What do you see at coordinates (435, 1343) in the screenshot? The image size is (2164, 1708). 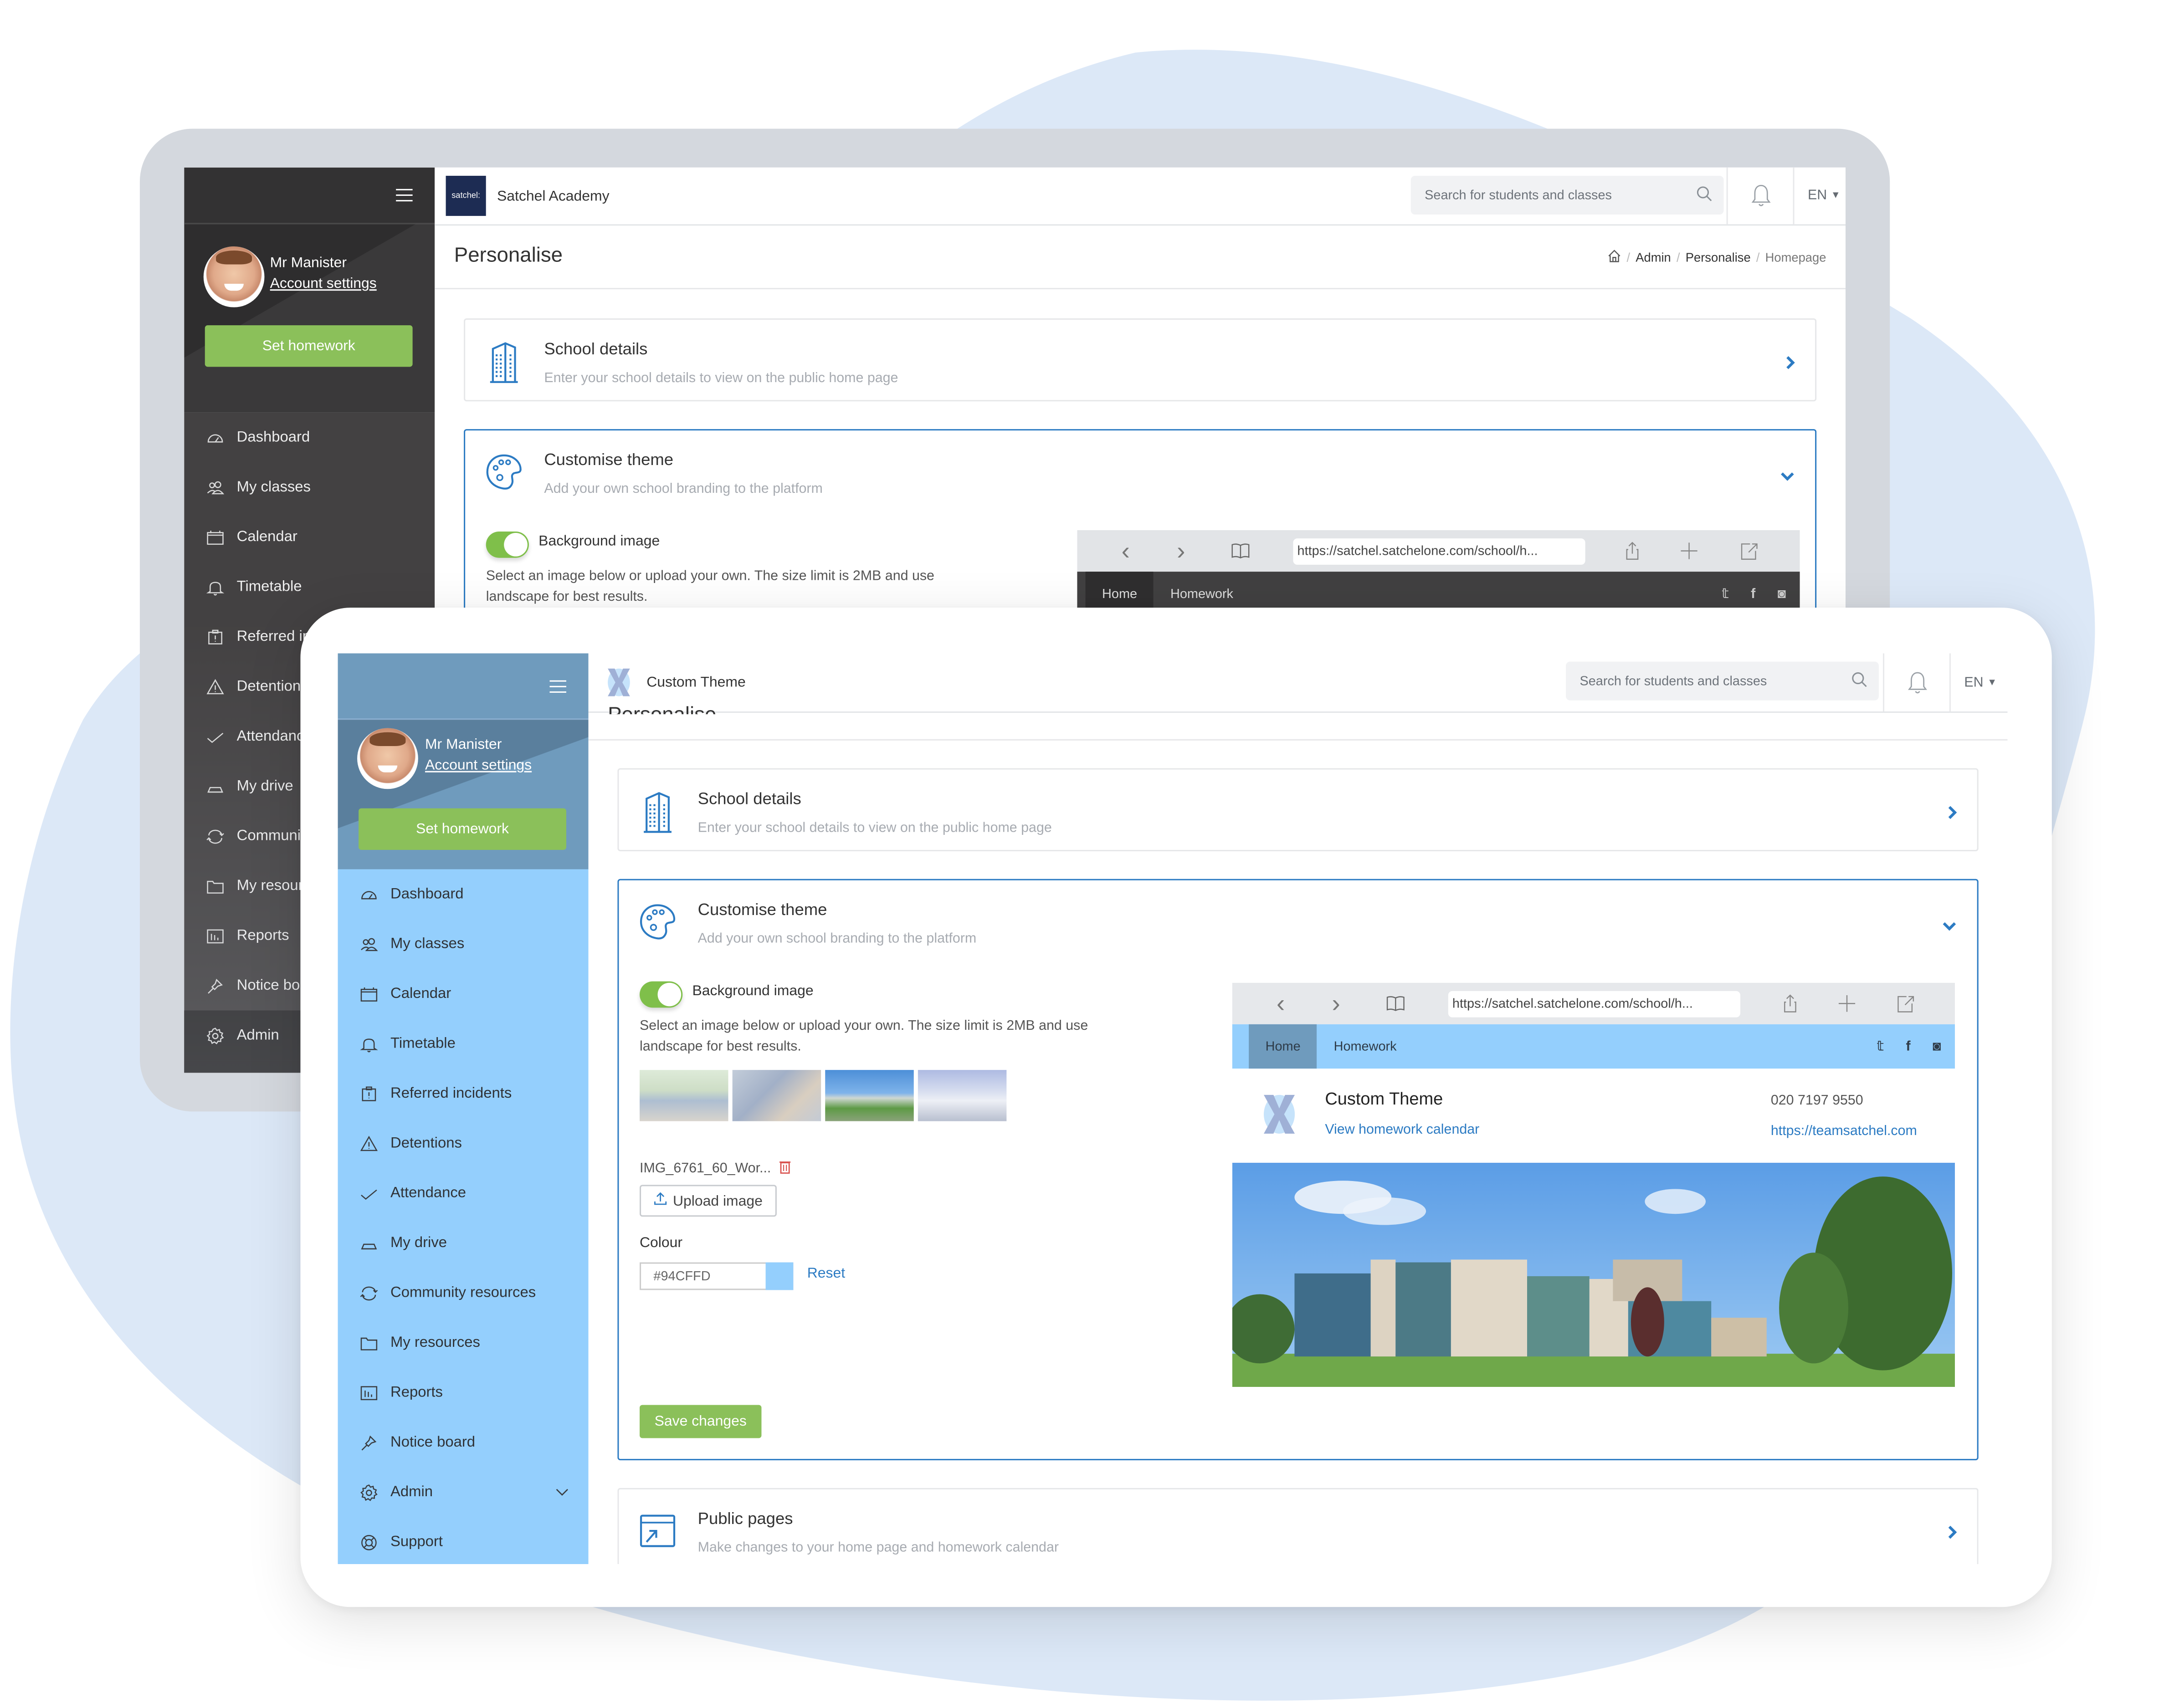 I see `sidebar-item-label: My resources` at bounding box center [435, 1343].